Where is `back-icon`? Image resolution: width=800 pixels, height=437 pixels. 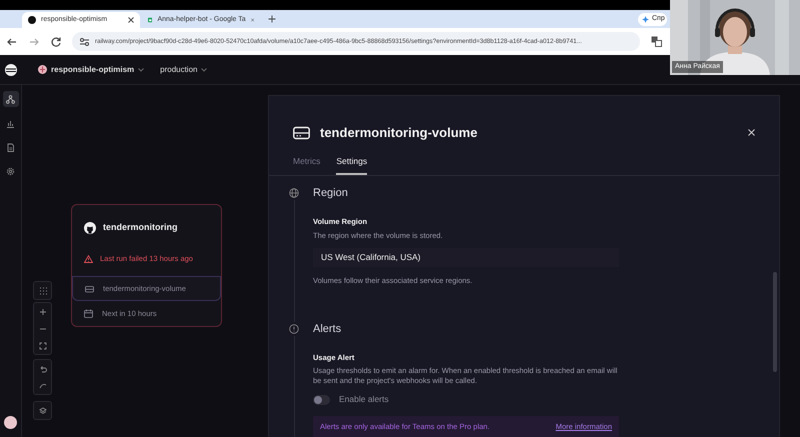
back-icon is located at coordinates (12, 42).